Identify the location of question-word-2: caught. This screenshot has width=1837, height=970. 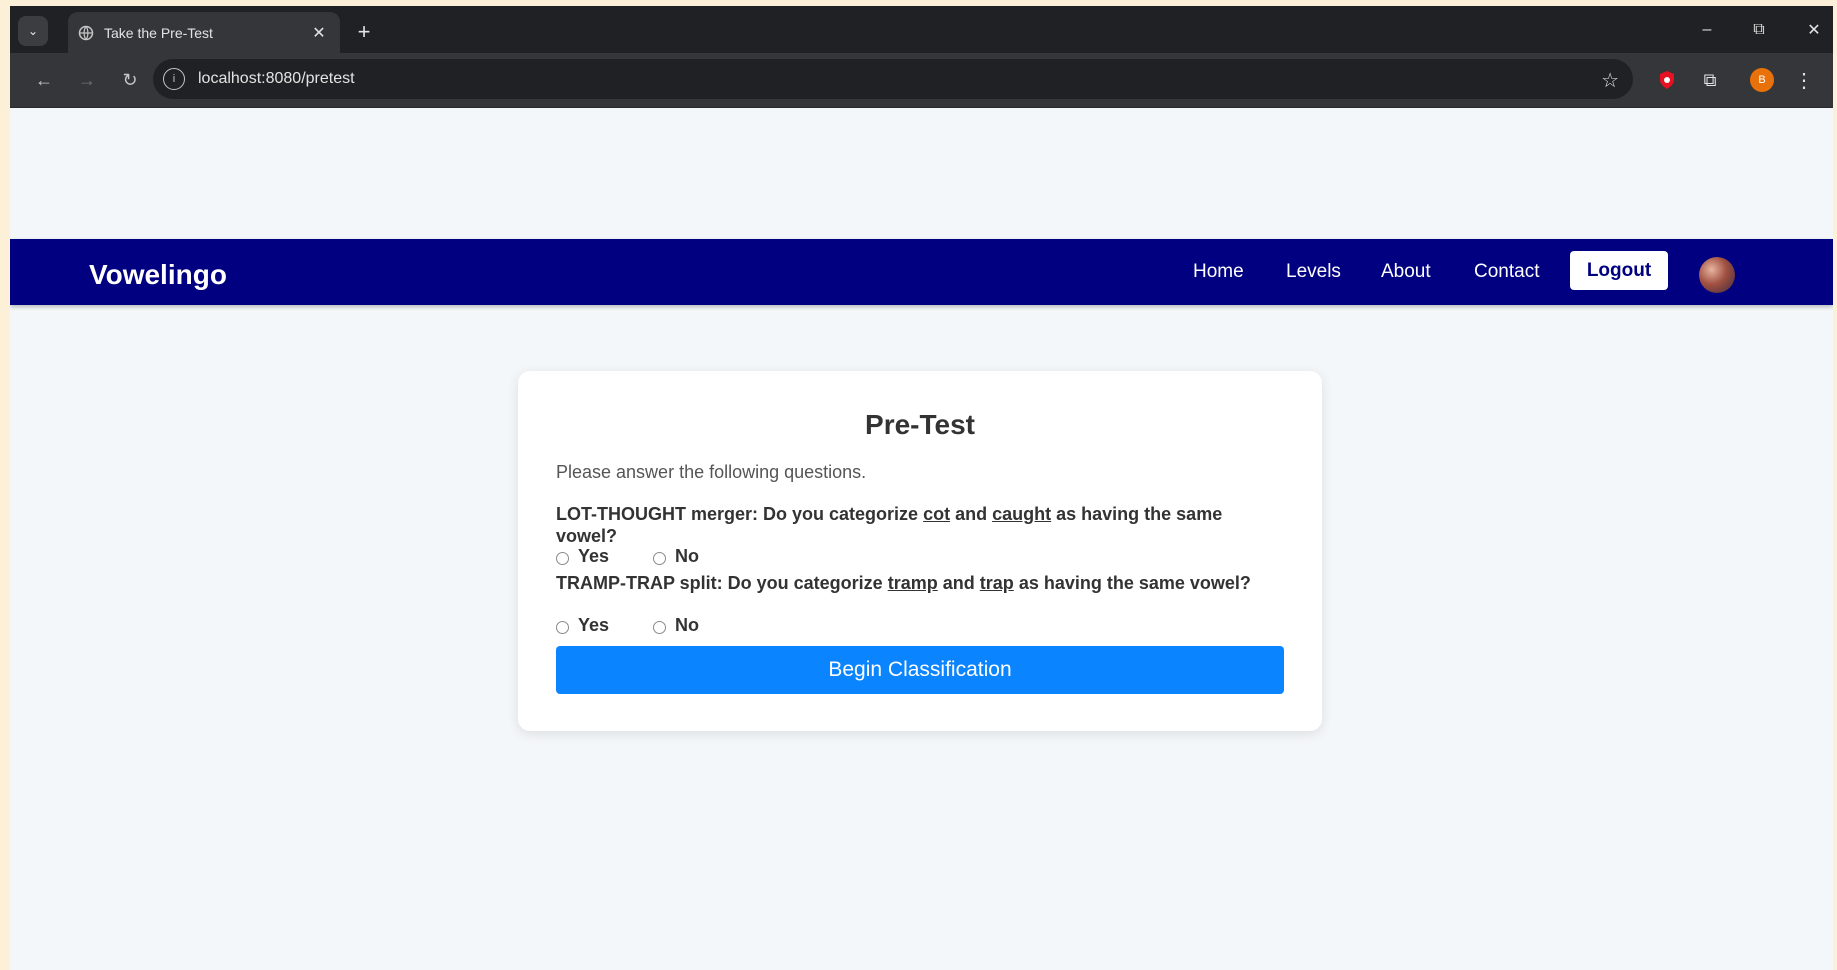
(1022, 514).